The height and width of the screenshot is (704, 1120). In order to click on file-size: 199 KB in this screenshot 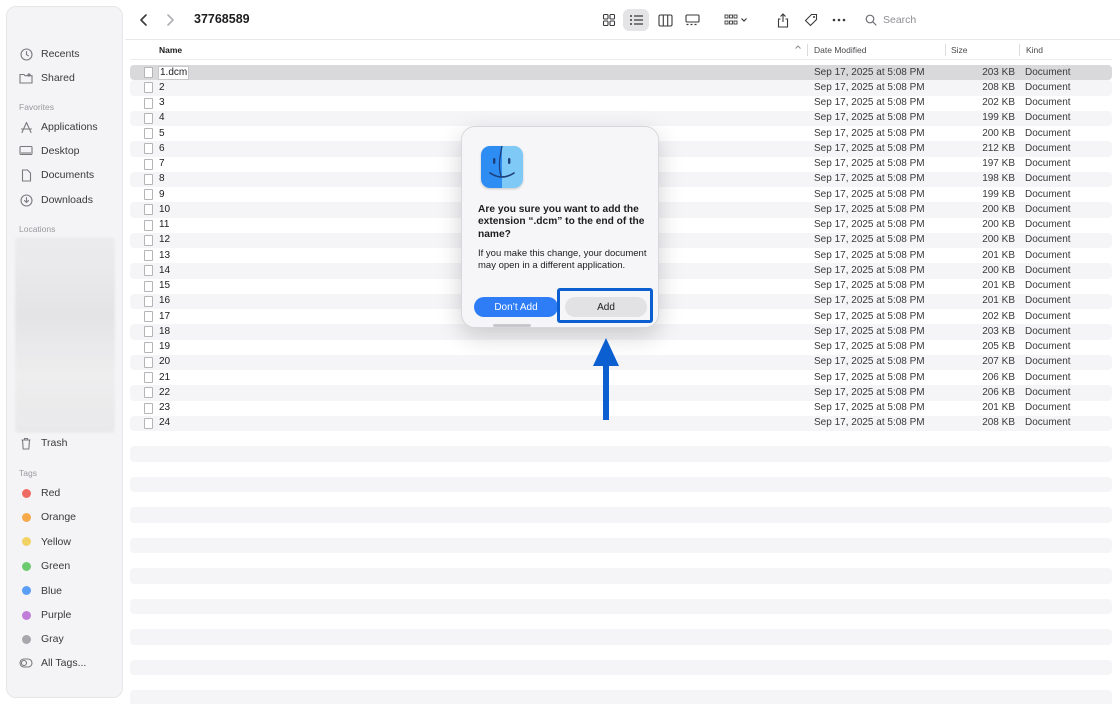, I will do `click(998, 194)`.